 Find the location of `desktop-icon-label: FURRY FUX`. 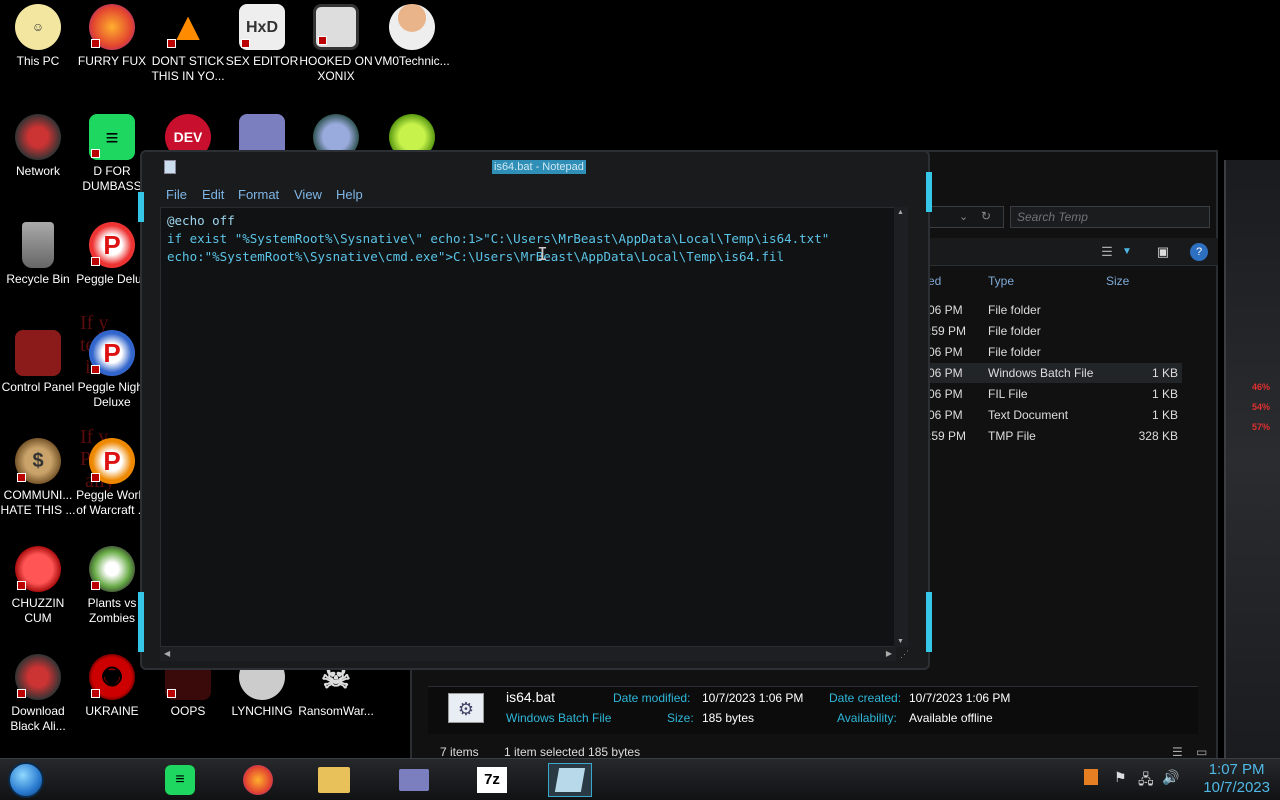

desktop-icon-label: FURRY FUX is located at coordinates (112, 61).